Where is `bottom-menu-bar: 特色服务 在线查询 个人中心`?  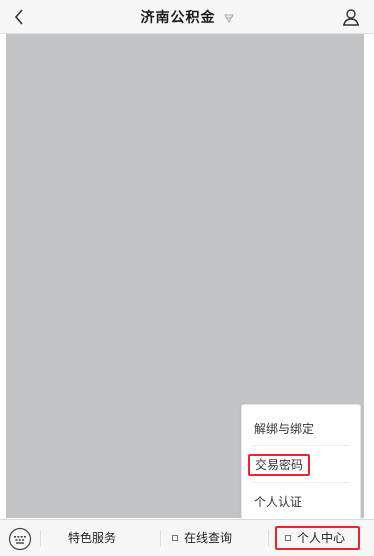 bottom-menu-bar: 特色服务 在线查询 个人中心 is located at coordinates (187, 537).